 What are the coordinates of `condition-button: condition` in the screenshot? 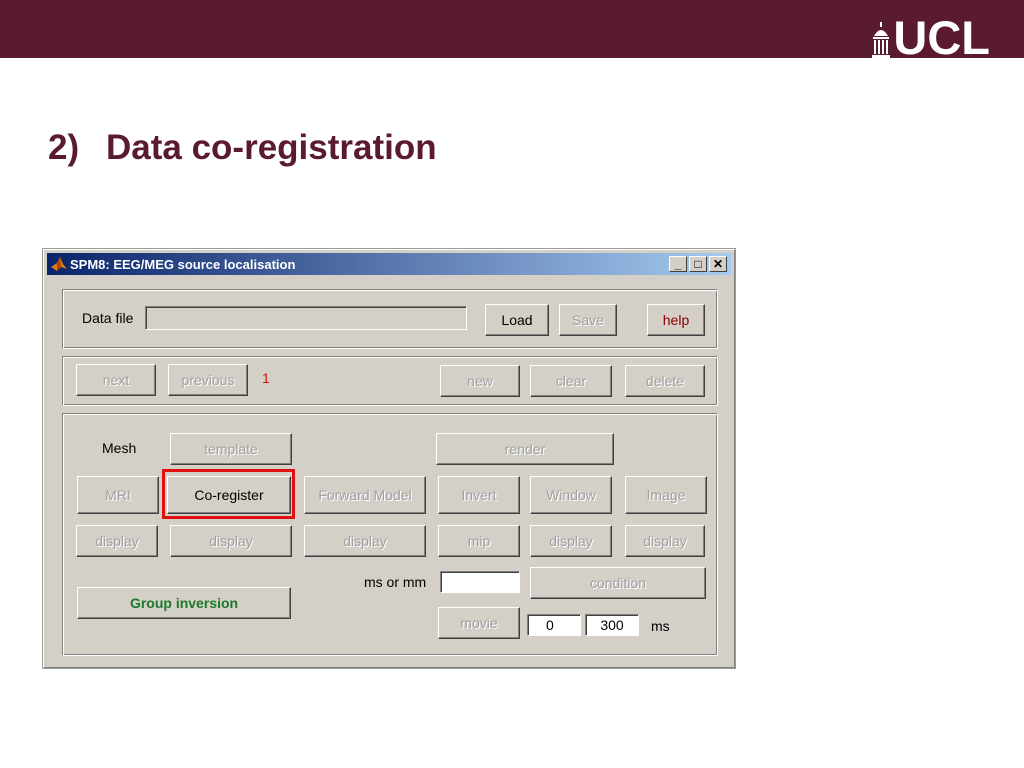 It's located at (618, 583).